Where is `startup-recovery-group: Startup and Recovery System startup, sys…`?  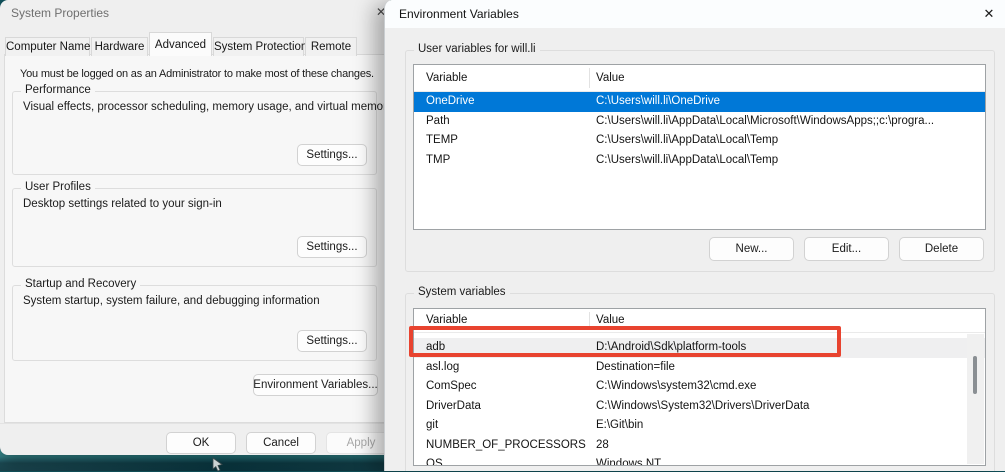
startup-recovery-group: Startup and Recovery System startup, sys… is located at coordinates (194, 319).